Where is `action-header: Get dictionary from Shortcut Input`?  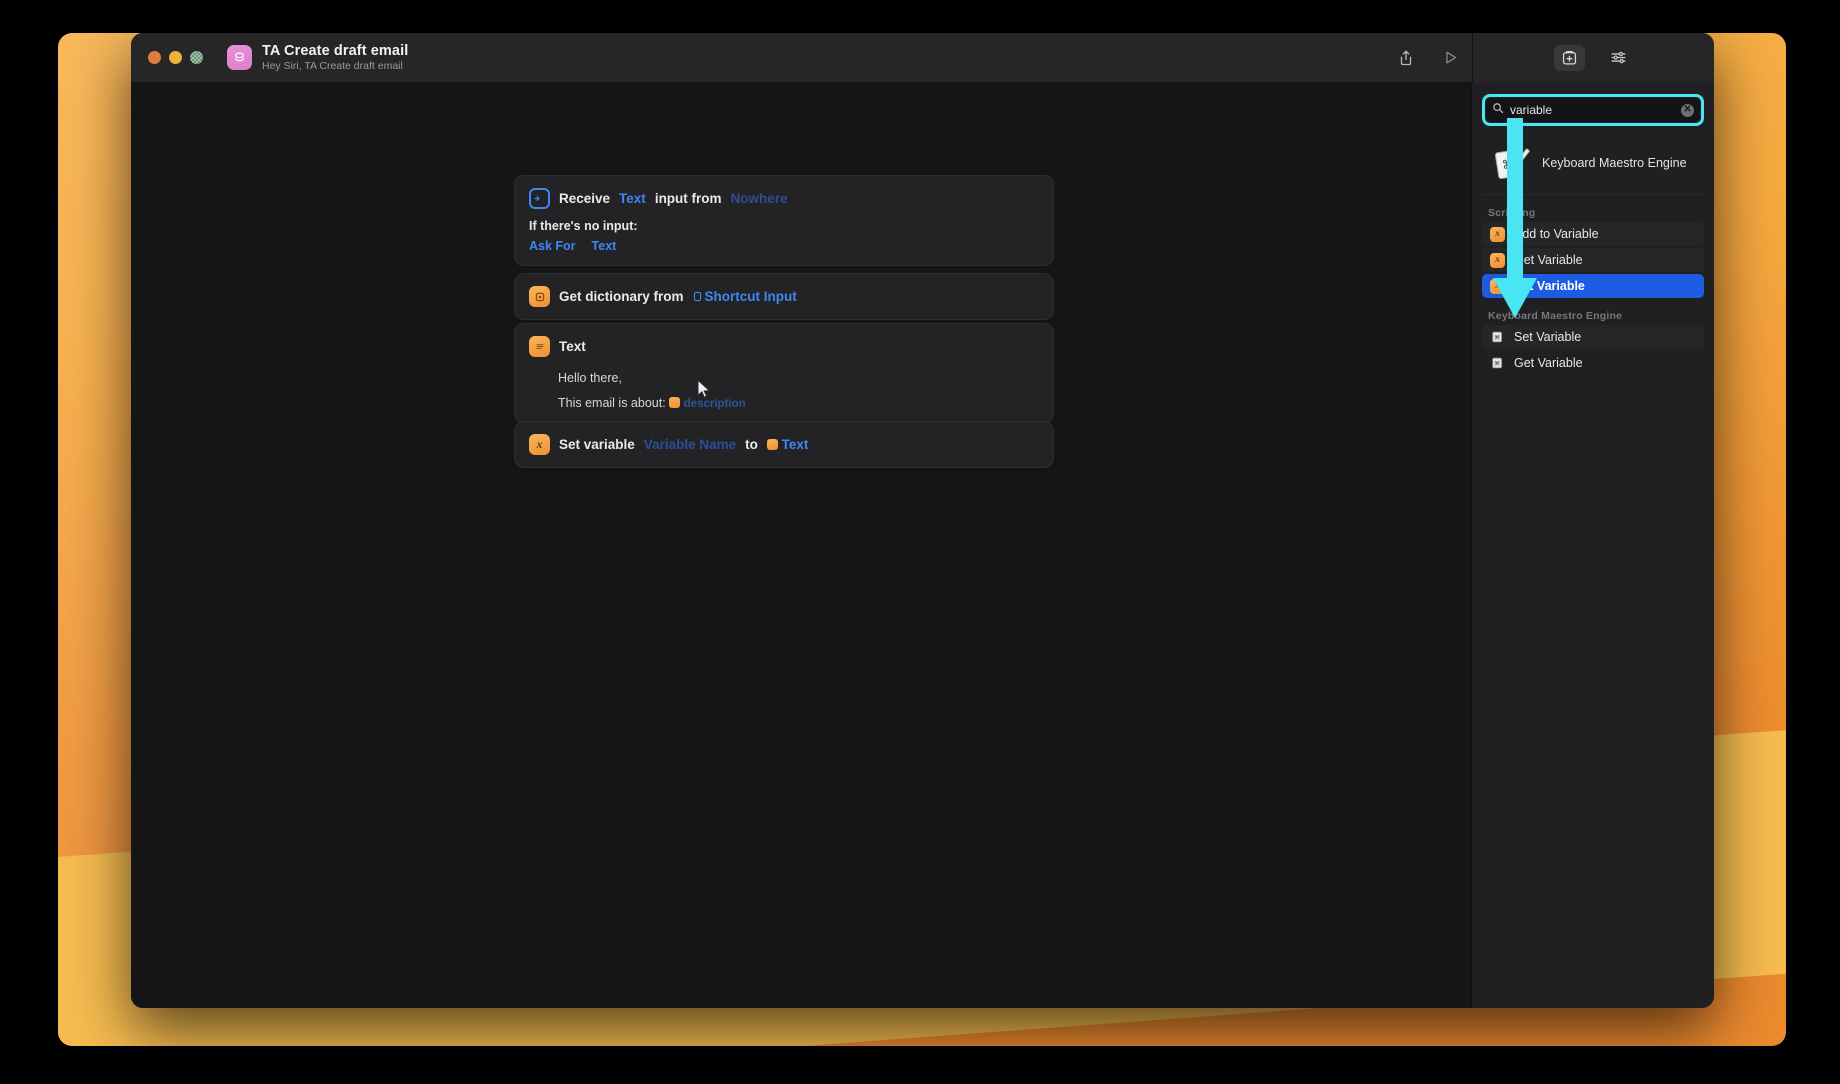 action-header: Get dictionary from Shortcut Input is located at coordinates (784, 296).